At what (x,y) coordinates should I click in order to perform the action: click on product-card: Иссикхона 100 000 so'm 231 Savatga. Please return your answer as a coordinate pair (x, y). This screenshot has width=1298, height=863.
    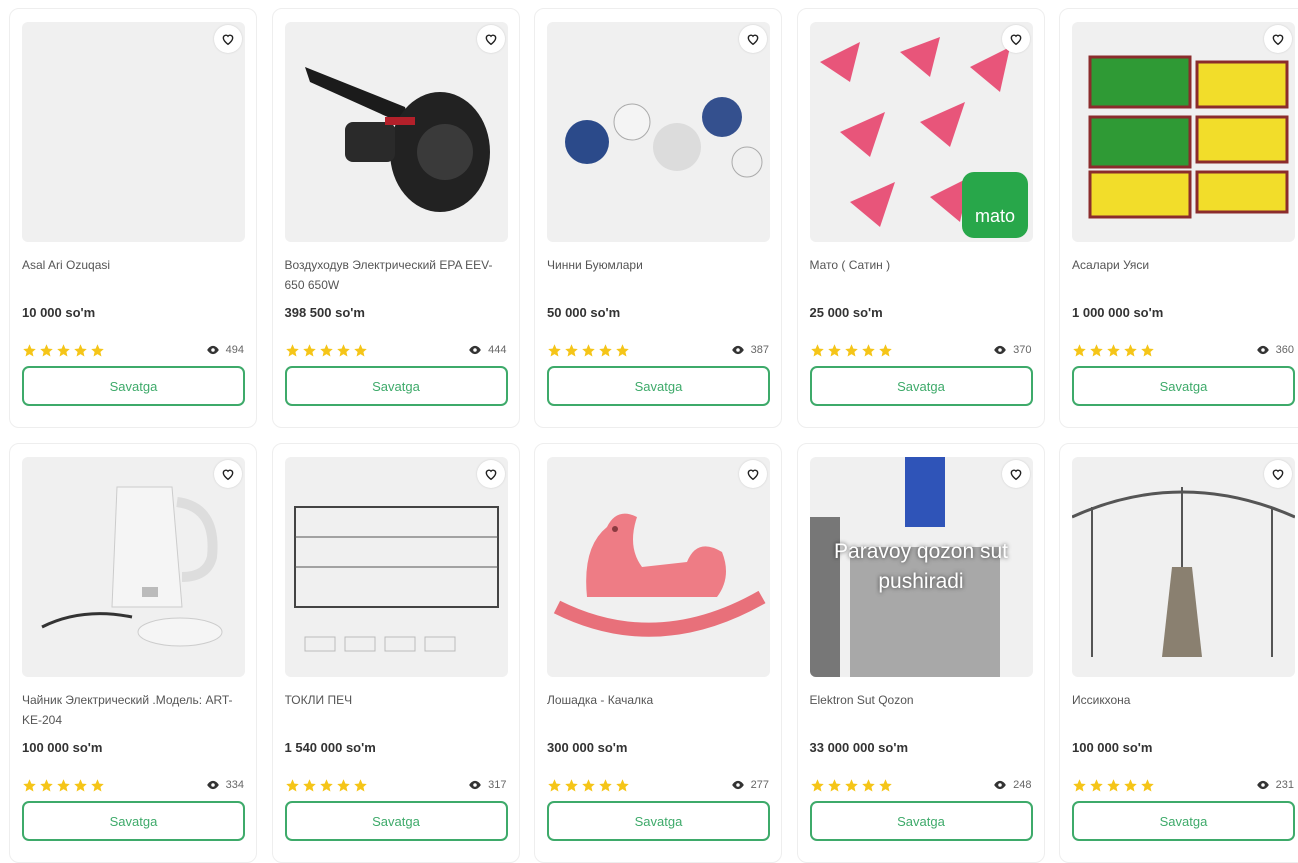
    Looking at the image, I should click on (1178, 653).